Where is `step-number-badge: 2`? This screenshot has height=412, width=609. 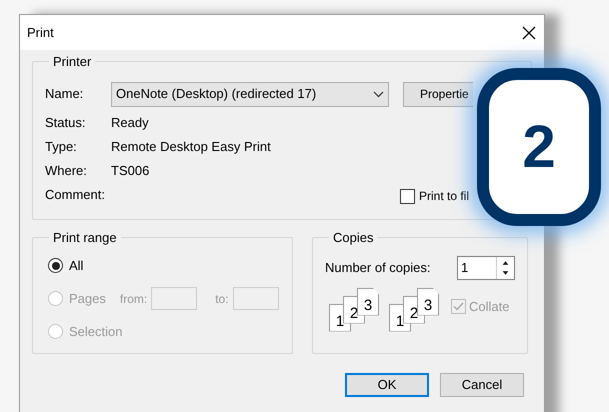 step-number-badge: 2 is located at coordinates (539, 147).